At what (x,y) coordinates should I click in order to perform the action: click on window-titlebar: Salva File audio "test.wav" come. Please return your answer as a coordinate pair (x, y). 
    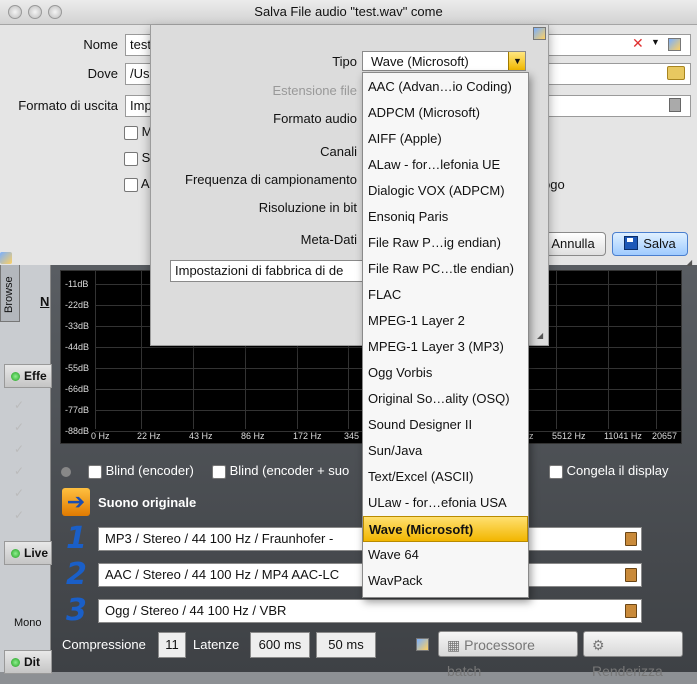
    Looking at the image, I should click on (348, 12).